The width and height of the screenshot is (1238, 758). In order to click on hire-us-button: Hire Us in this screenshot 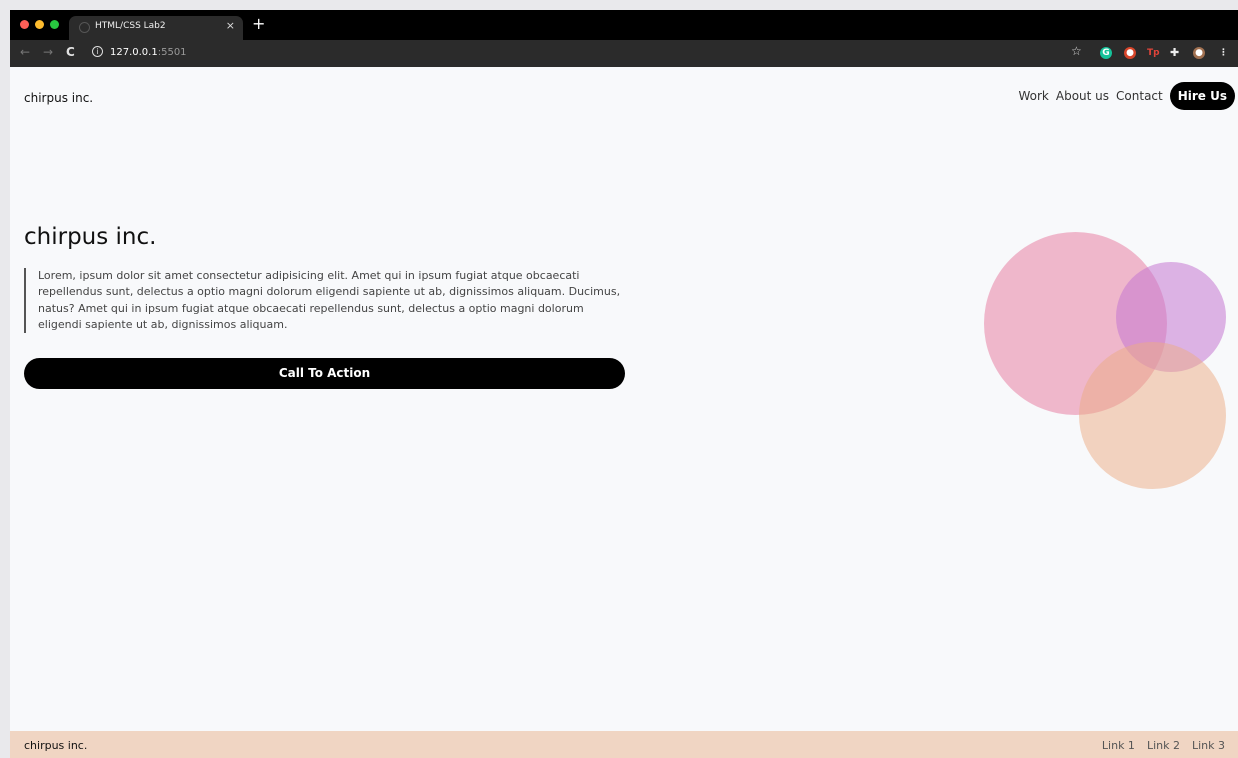, I will do `click(1202, 96)`.